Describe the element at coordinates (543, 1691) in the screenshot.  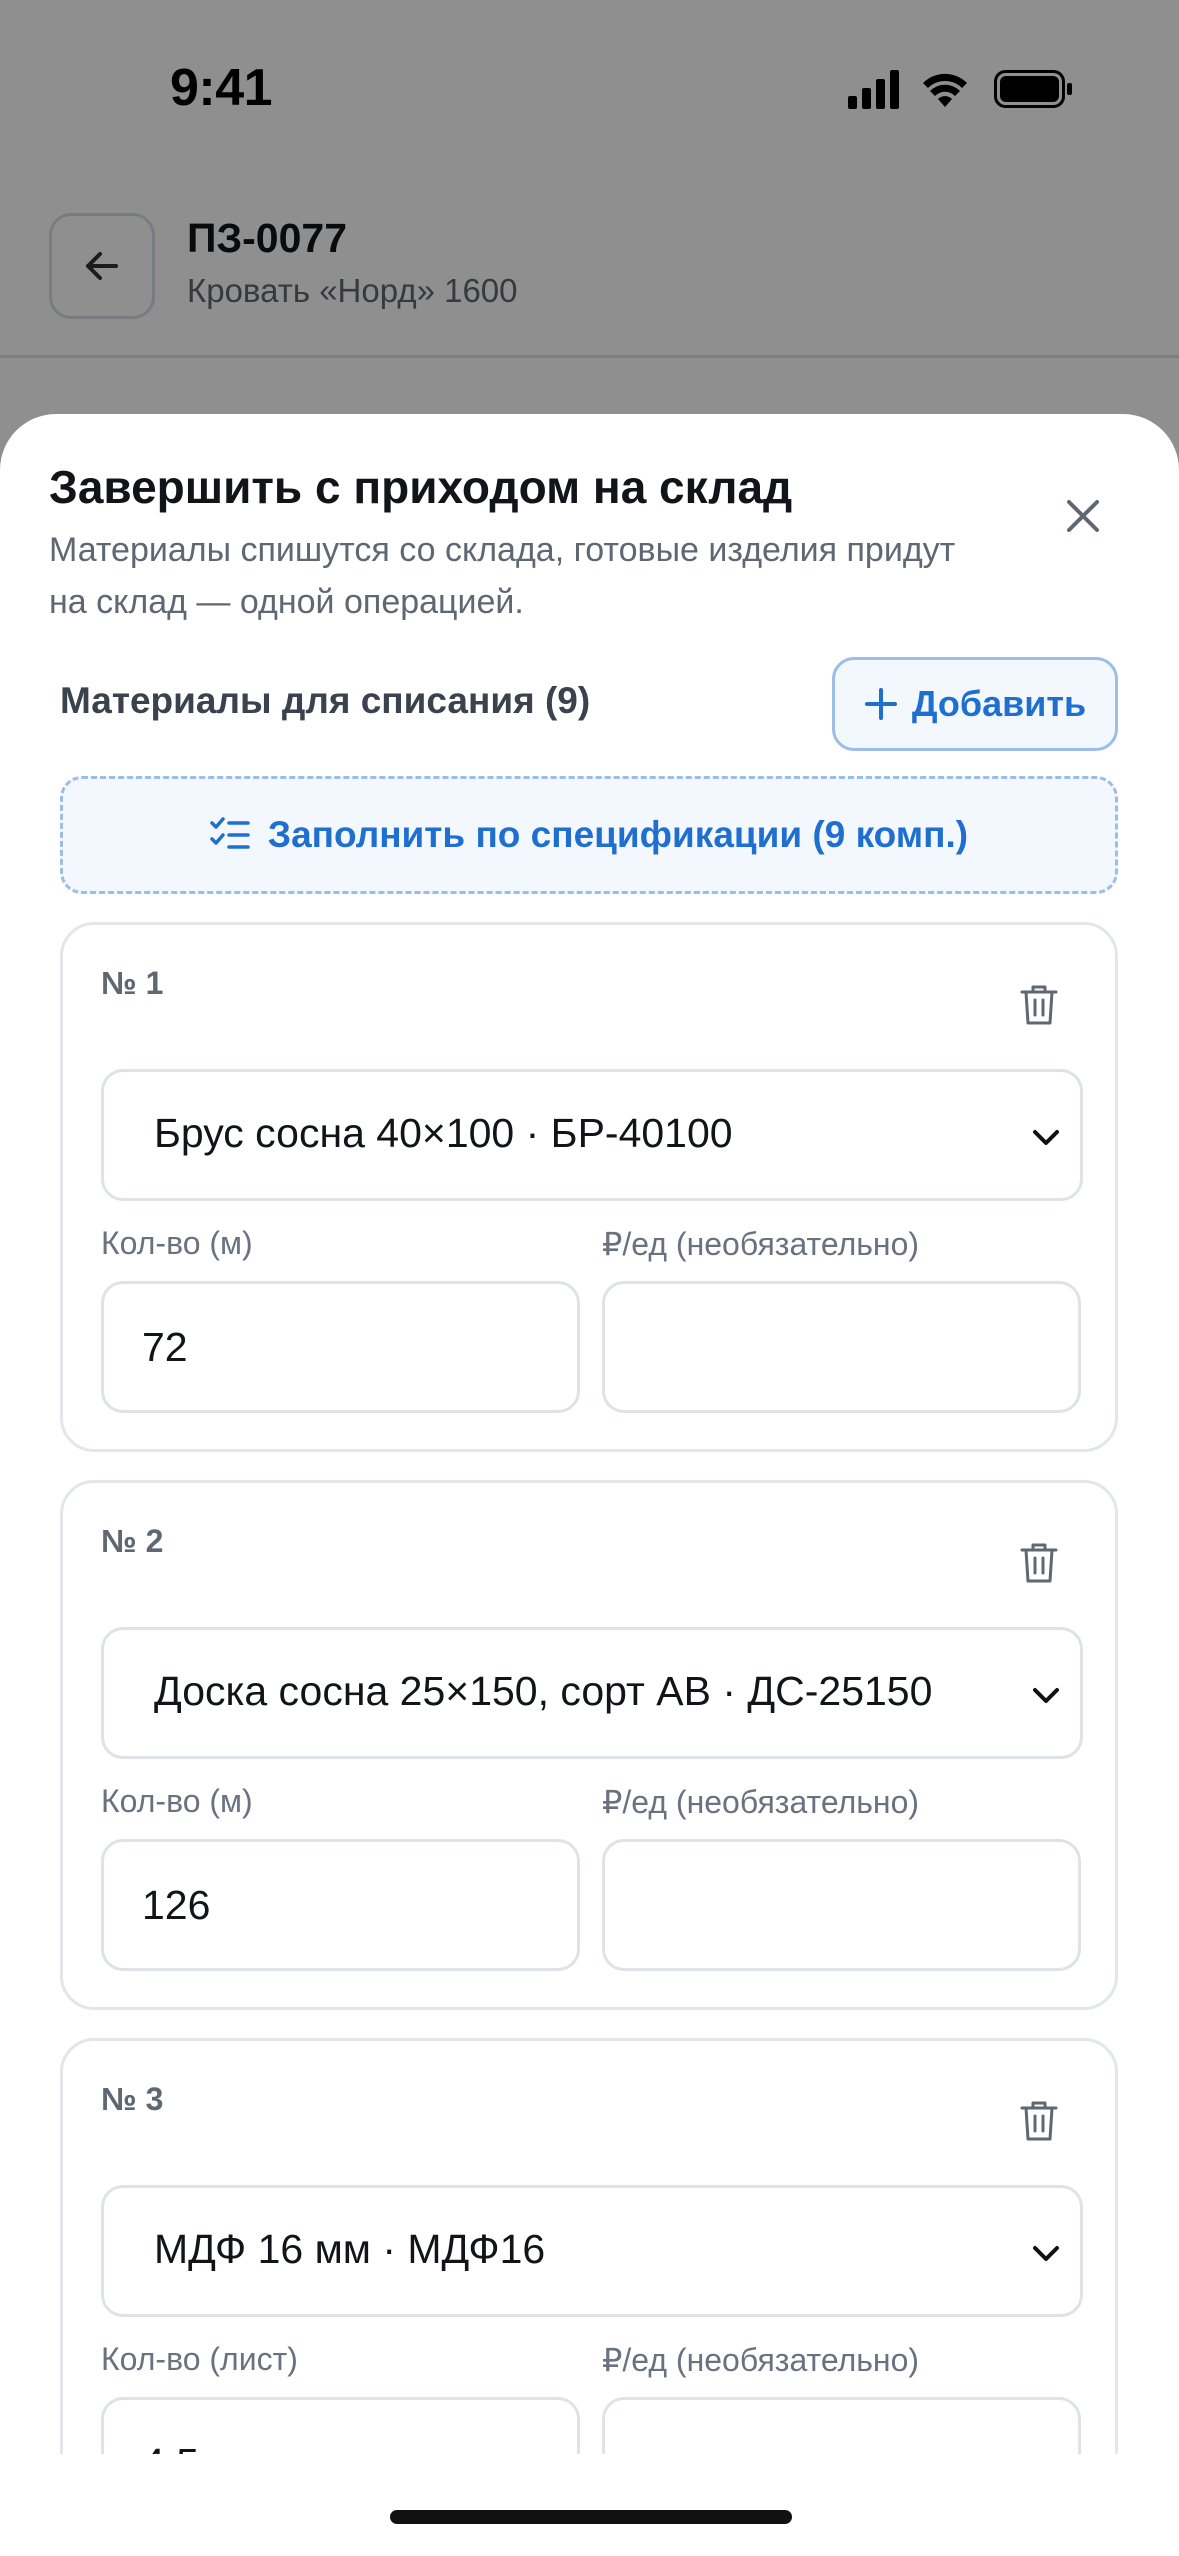
I see `material-select-value: Доска сосна 25×150, сорт АВ · ДС-25150` at that location.